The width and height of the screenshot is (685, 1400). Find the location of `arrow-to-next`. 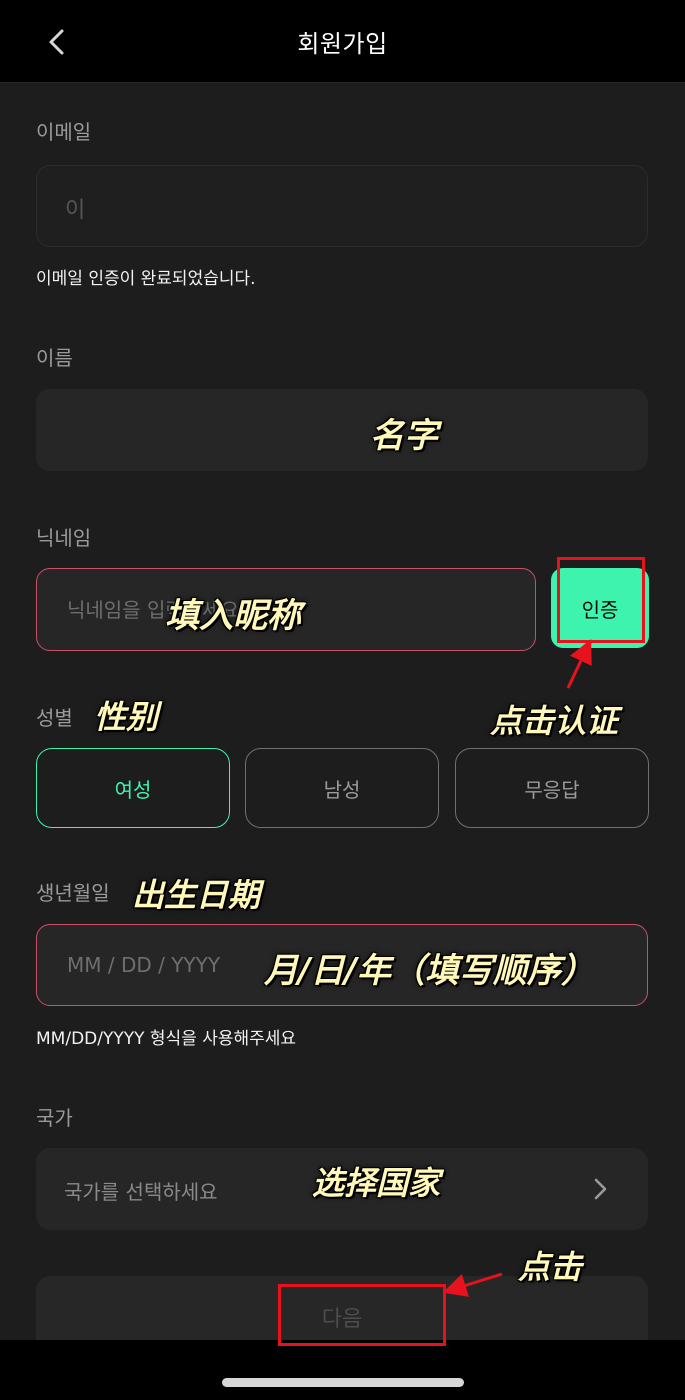

arrow-to-next is located at coordinates (472, 1284).